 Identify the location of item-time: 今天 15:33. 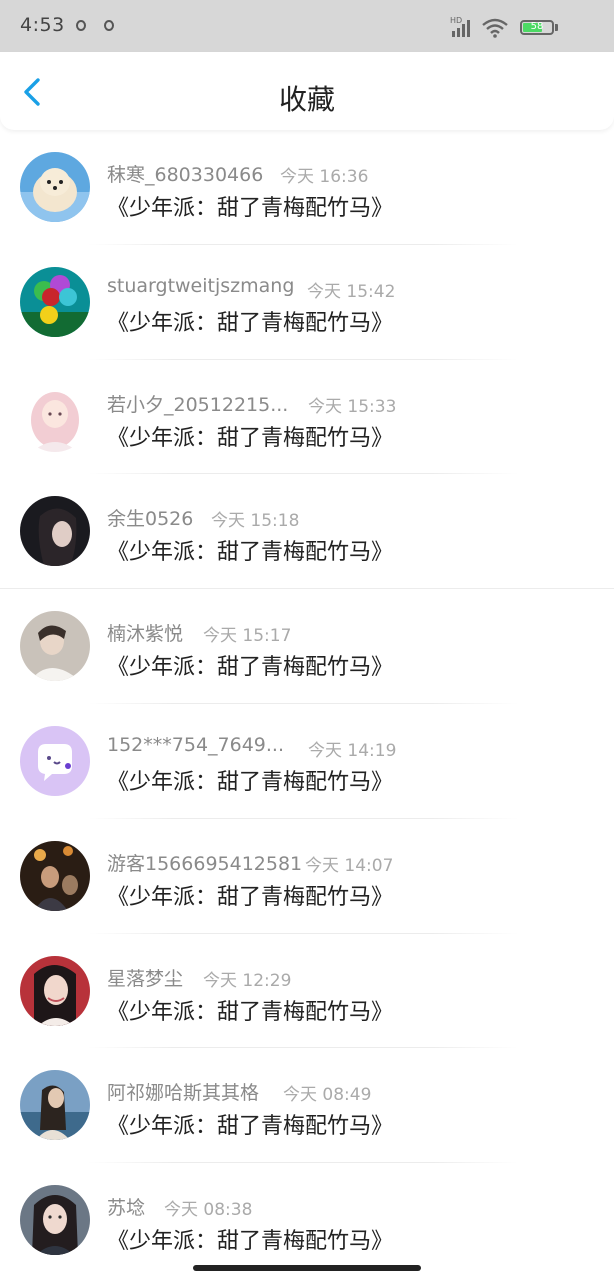
(352, 406).